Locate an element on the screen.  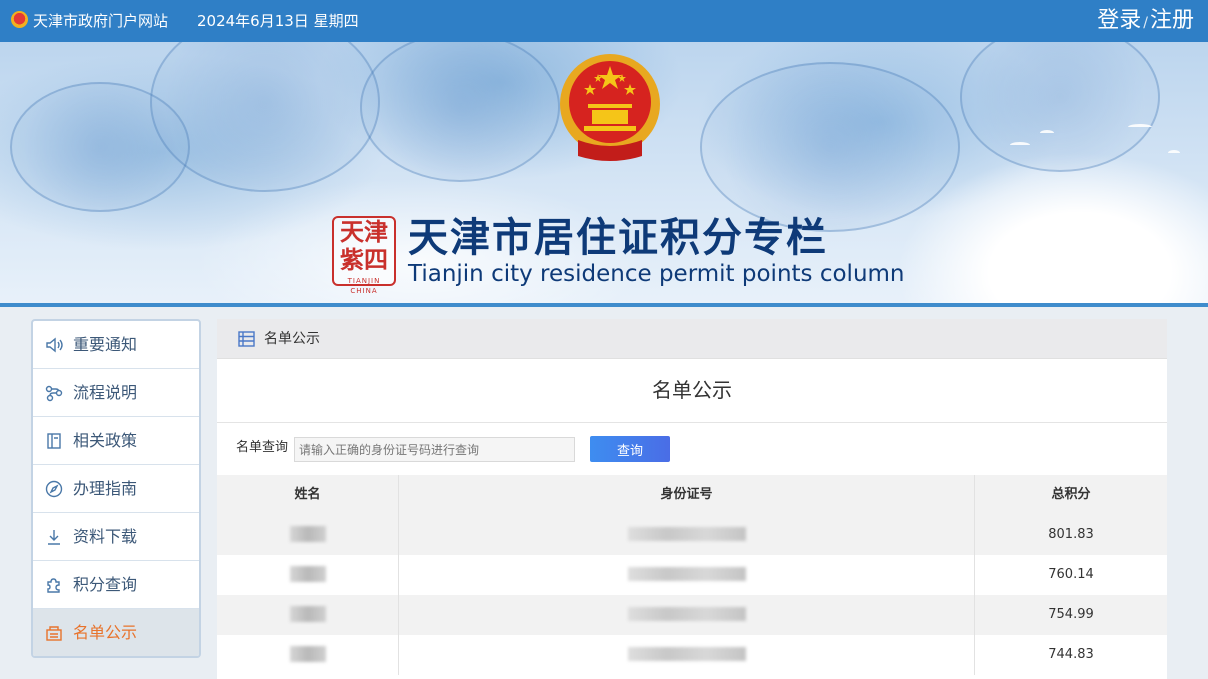
login-link: 登录 is located at coordinates (1119, 20).